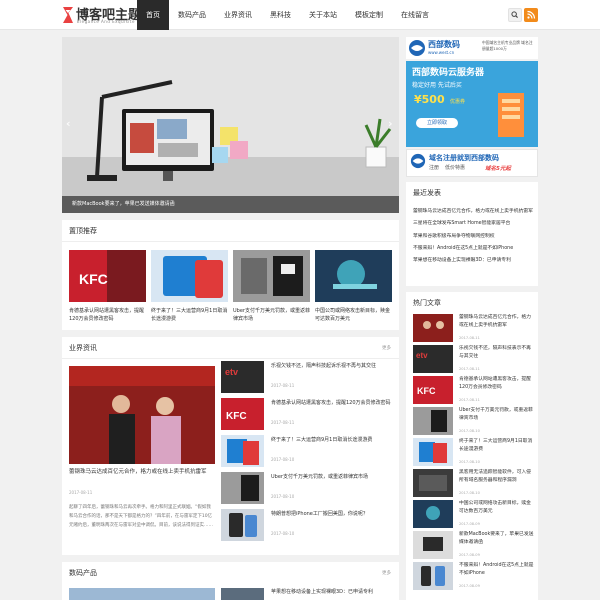  I want to click on ad-westcn-brand: 西部数码 www.west.cn 中国域名主机专业品牌 域名注册量超1000万, so click(472, 48).